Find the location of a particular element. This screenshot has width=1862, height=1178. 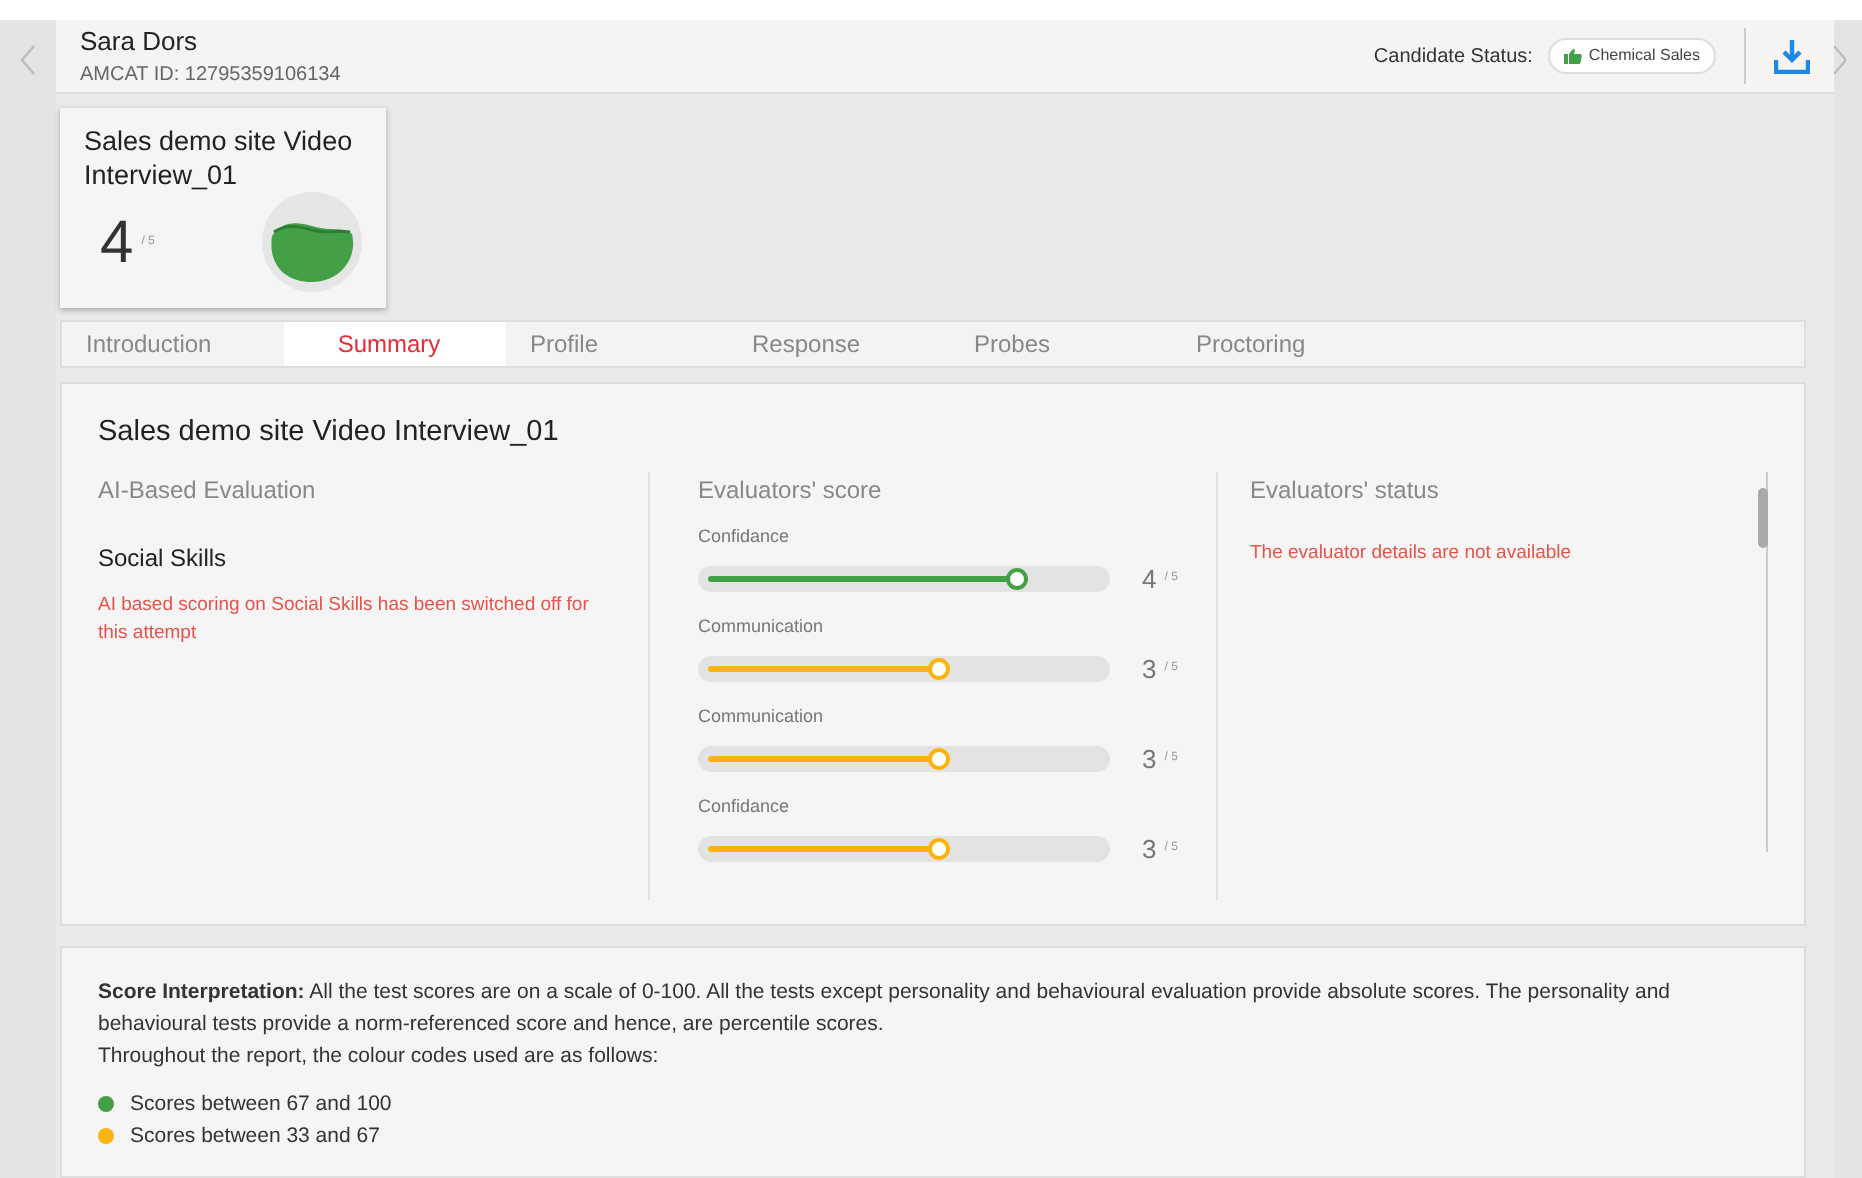

scrollbar-thumb is located at coordinates (1763, 518).